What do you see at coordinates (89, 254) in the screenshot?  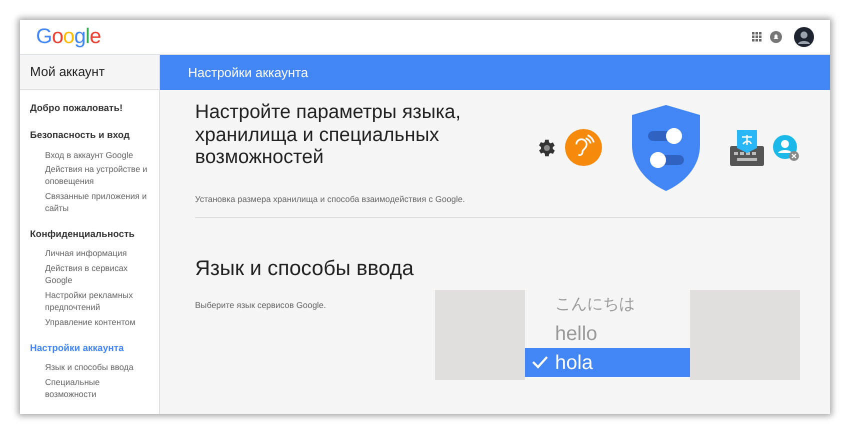 I see `sidebar-item: Личная информация` at bounding box center [89, 254].